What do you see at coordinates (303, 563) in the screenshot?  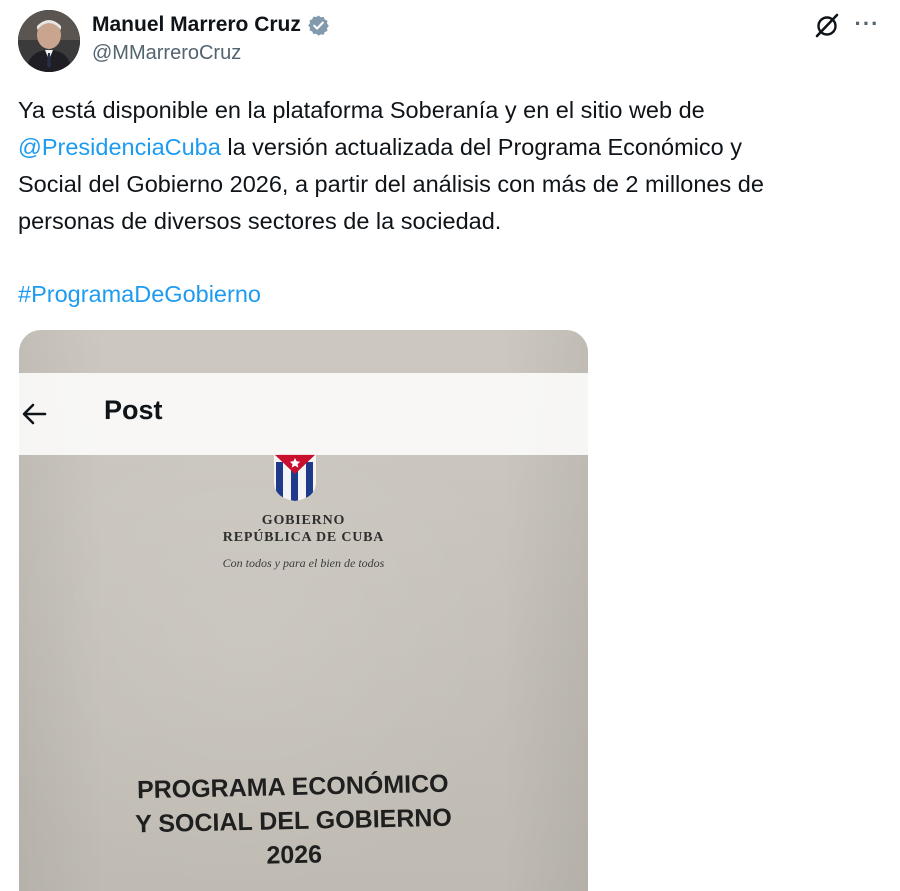 I see `document-motto: Con todos y para el bien de todos` at bounding box center [303, 563].